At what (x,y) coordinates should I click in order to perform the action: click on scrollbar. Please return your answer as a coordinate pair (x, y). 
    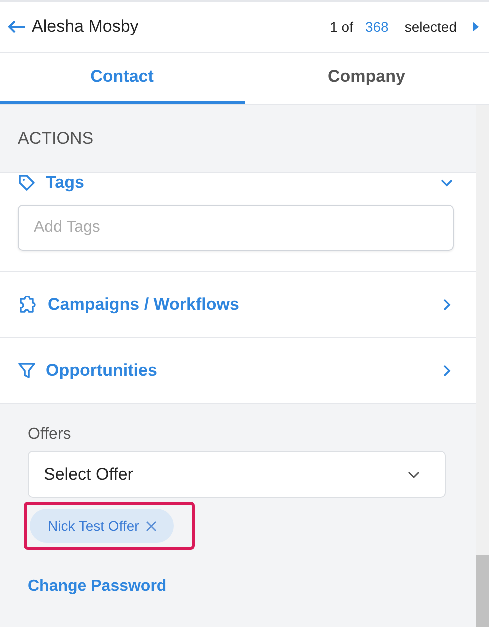
    Looking at the image, I should click on (482, 366).